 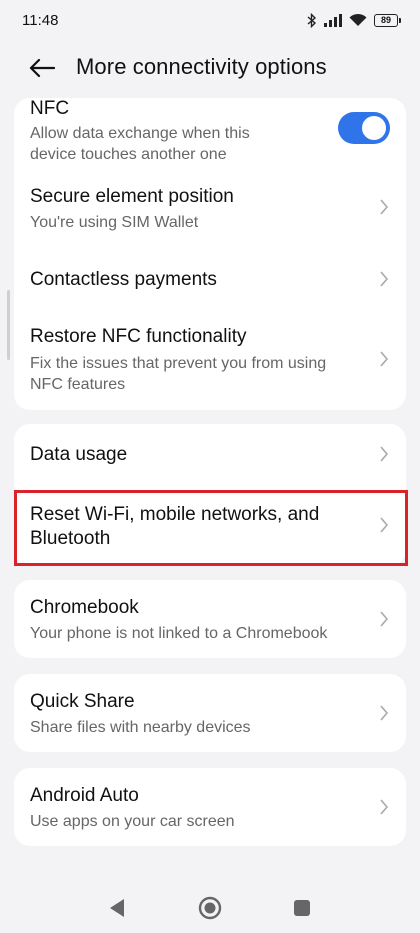 I want to click on navigation-bar, so click(x=210, y=906).